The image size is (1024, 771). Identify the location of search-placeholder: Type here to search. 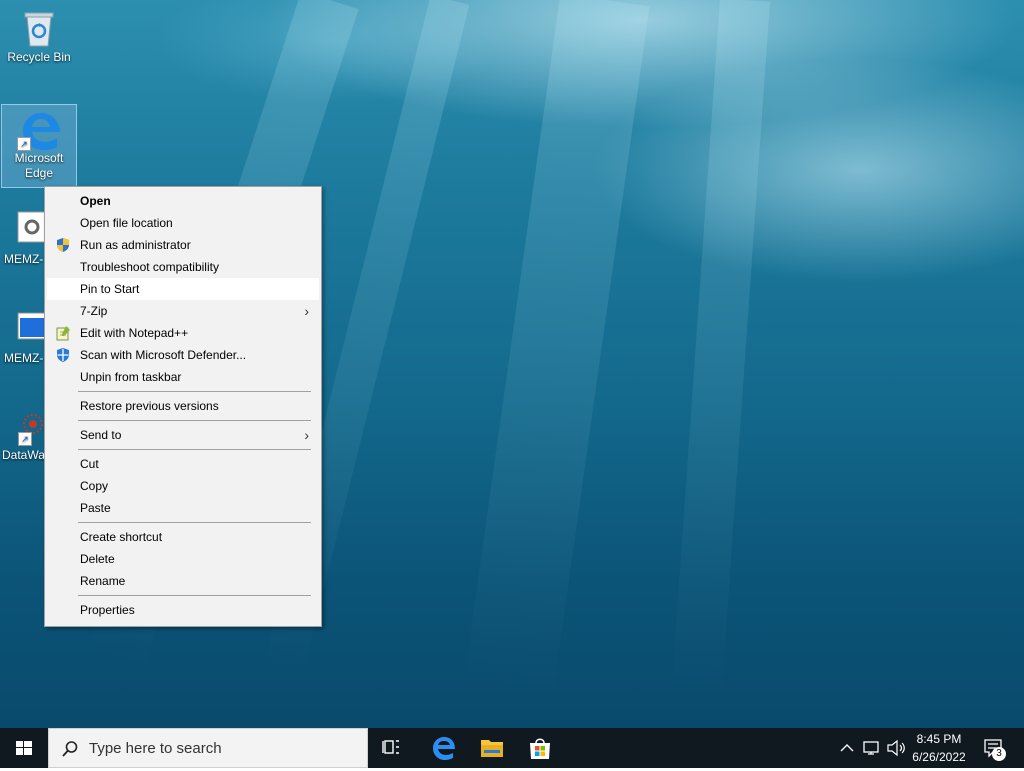
(155, 748).